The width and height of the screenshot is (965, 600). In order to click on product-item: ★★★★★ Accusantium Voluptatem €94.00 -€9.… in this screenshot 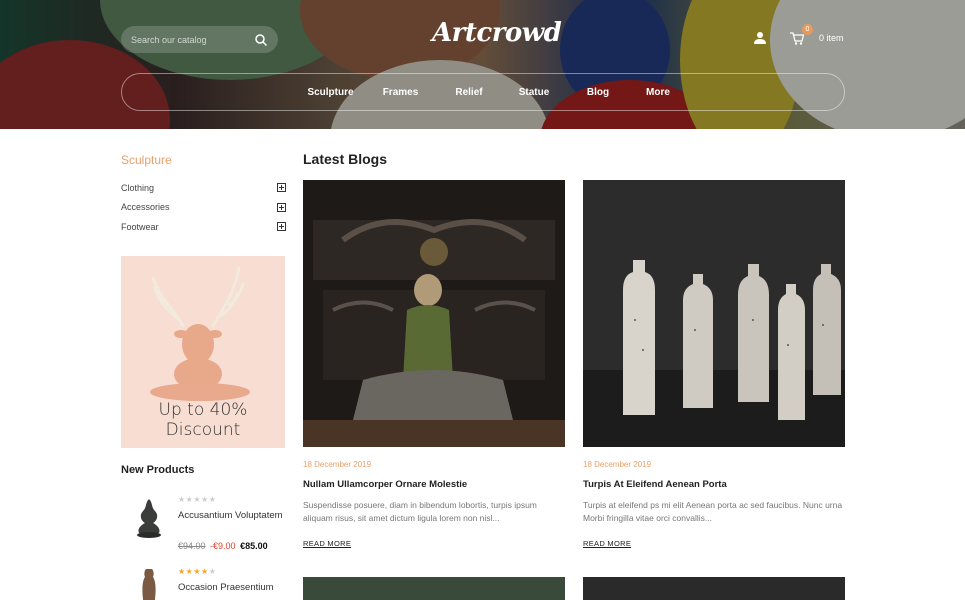, I will do `click(206, 523)`.